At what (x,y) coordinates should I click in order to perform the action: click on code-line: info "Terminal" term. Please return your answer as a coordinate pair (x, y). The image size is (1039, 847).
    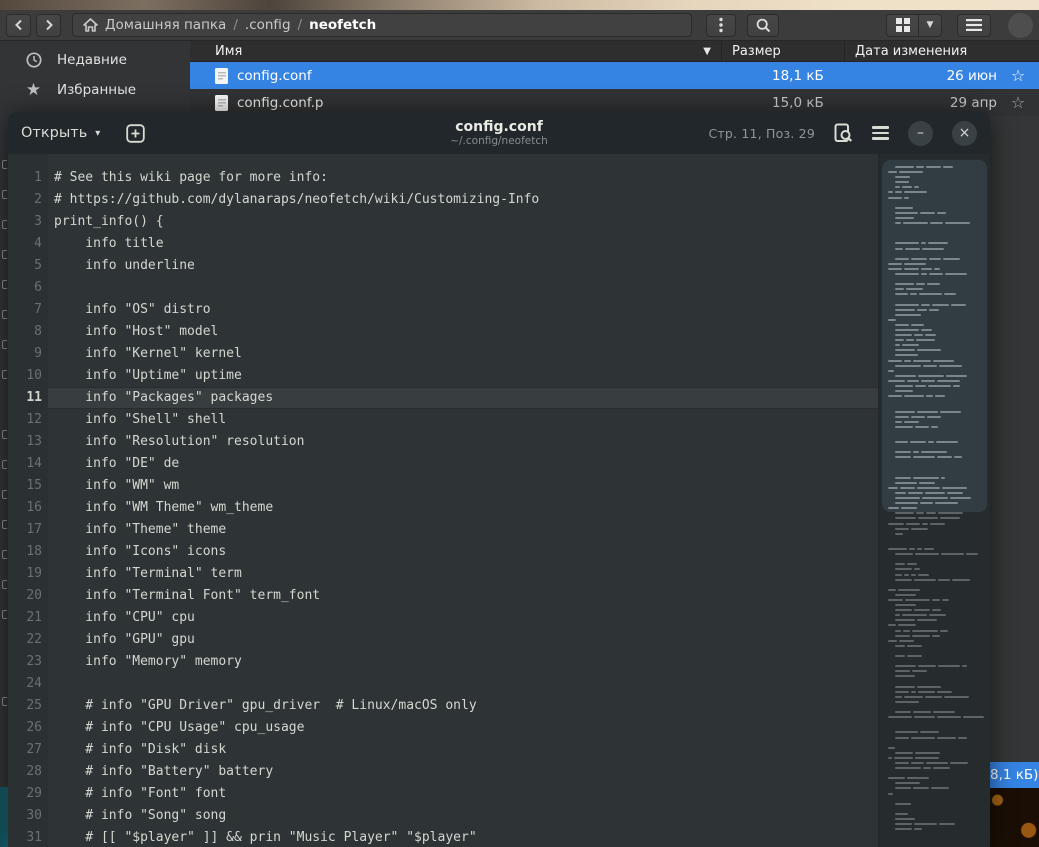
    Looking at the image, I should click on (148, 573).